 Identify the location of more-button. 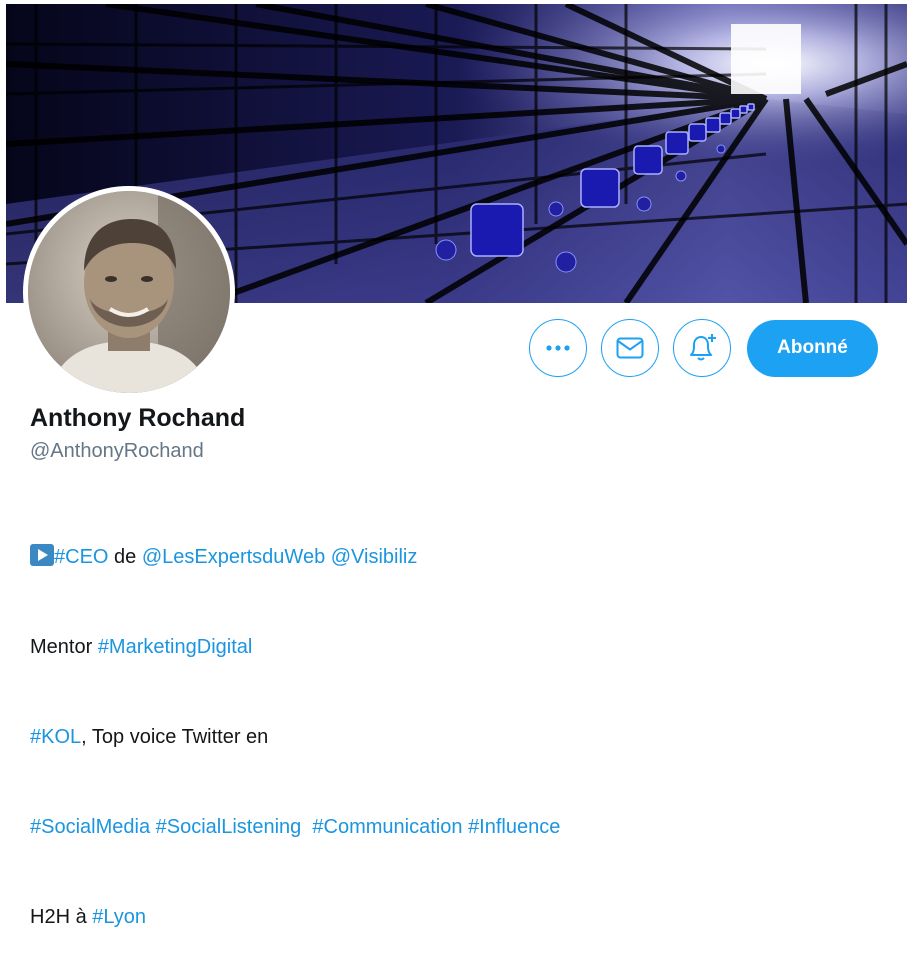
(558, 348).